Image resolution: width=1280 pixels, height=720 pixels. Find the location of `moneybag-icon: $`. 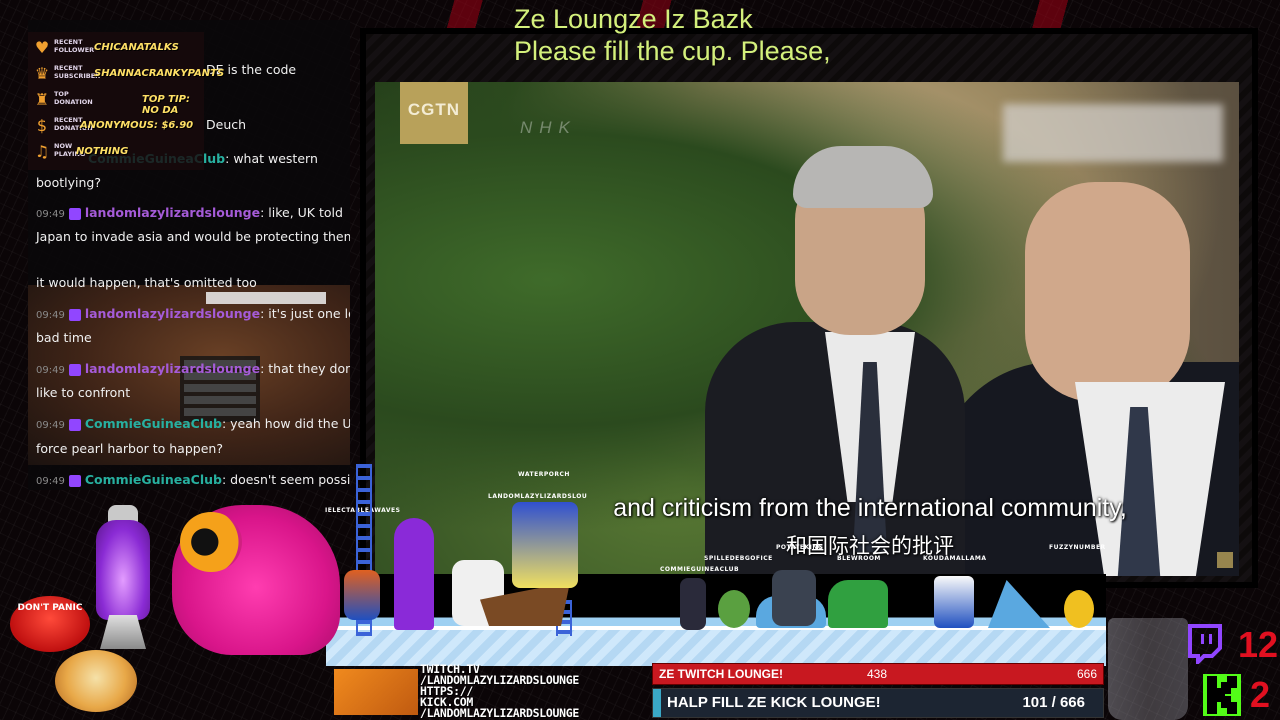

moneybag-icon: $ is located at coordinates (42, 125).